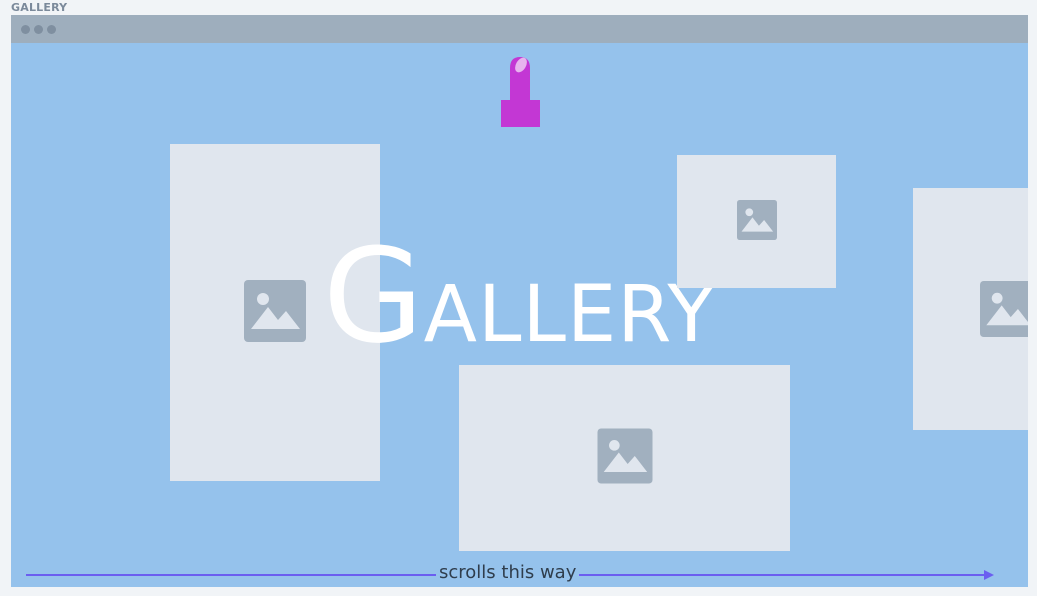  Describe the element at coordinates (39, 7) in the screenshot. I see `page-label: GALLERY` at that location.